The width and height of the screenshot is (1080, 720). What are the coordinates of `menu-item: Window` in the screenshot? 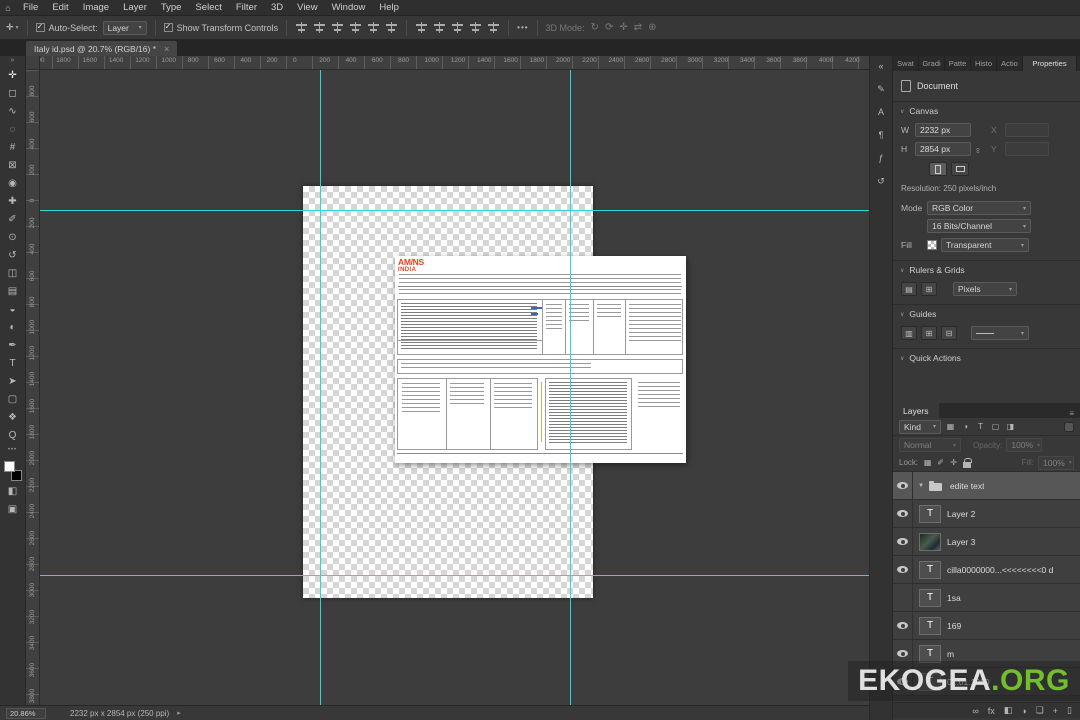 It's located at (349, 8).